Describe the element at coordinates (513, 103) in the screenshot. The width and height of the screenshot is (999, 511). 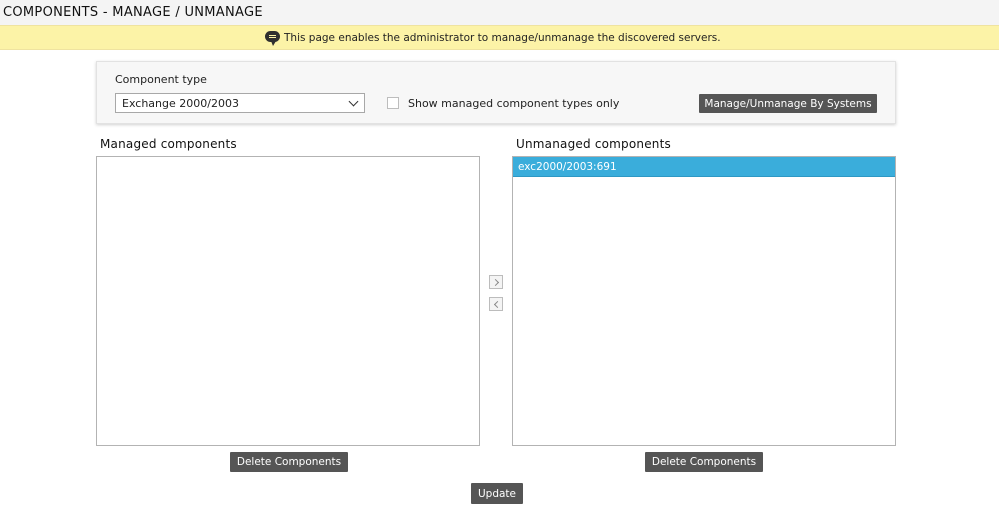
I see `show-managed-only-label: Show managed component types only` at that location.